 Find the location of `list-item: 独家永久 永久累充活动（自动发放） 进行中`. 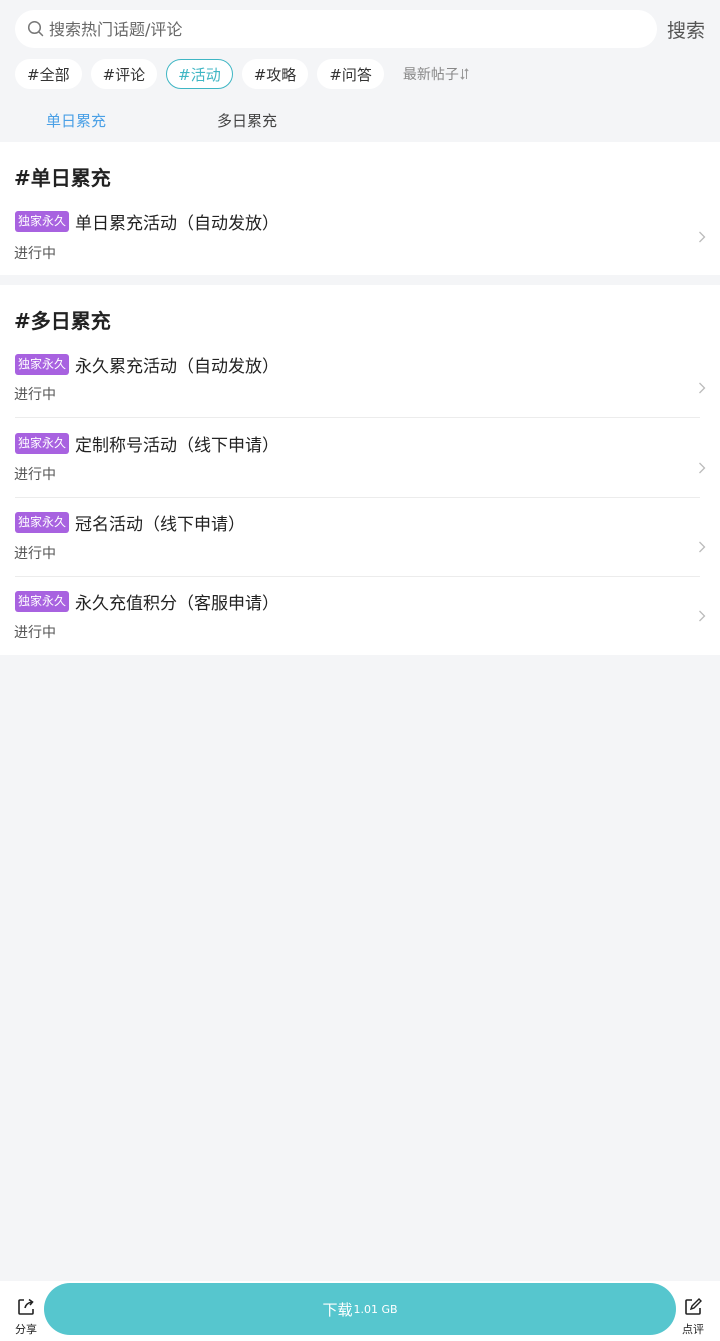

list-item: 独家永久 永久累充活动（自动发放） 进行中 is located at coordinates (360, 382).